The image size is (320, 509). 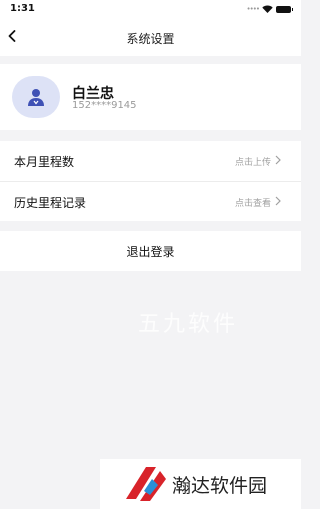 I want to click on status-icons: ••••, so click(x=269, y=9).